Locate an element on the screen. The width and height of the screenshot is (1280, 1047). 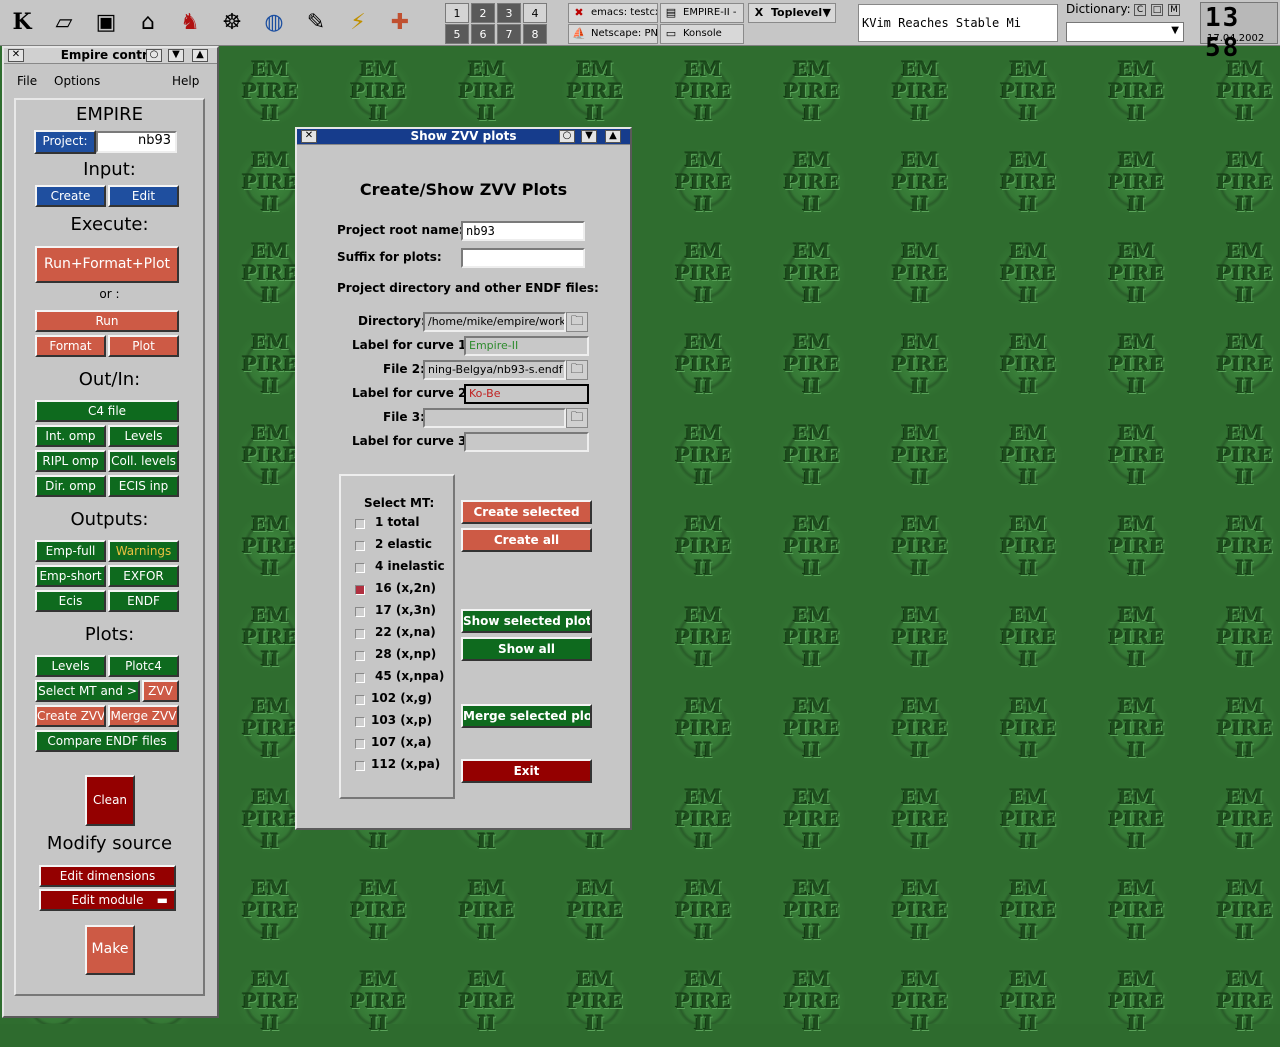
compare-endf-button: Compare ENDF files is located at coordinates (107, 741).